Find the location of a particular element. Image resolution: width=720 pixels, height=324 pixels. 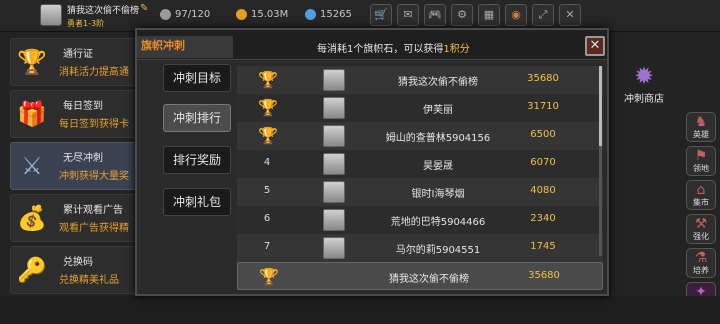

row-rank: 6 is located at coordinates (267, 218).